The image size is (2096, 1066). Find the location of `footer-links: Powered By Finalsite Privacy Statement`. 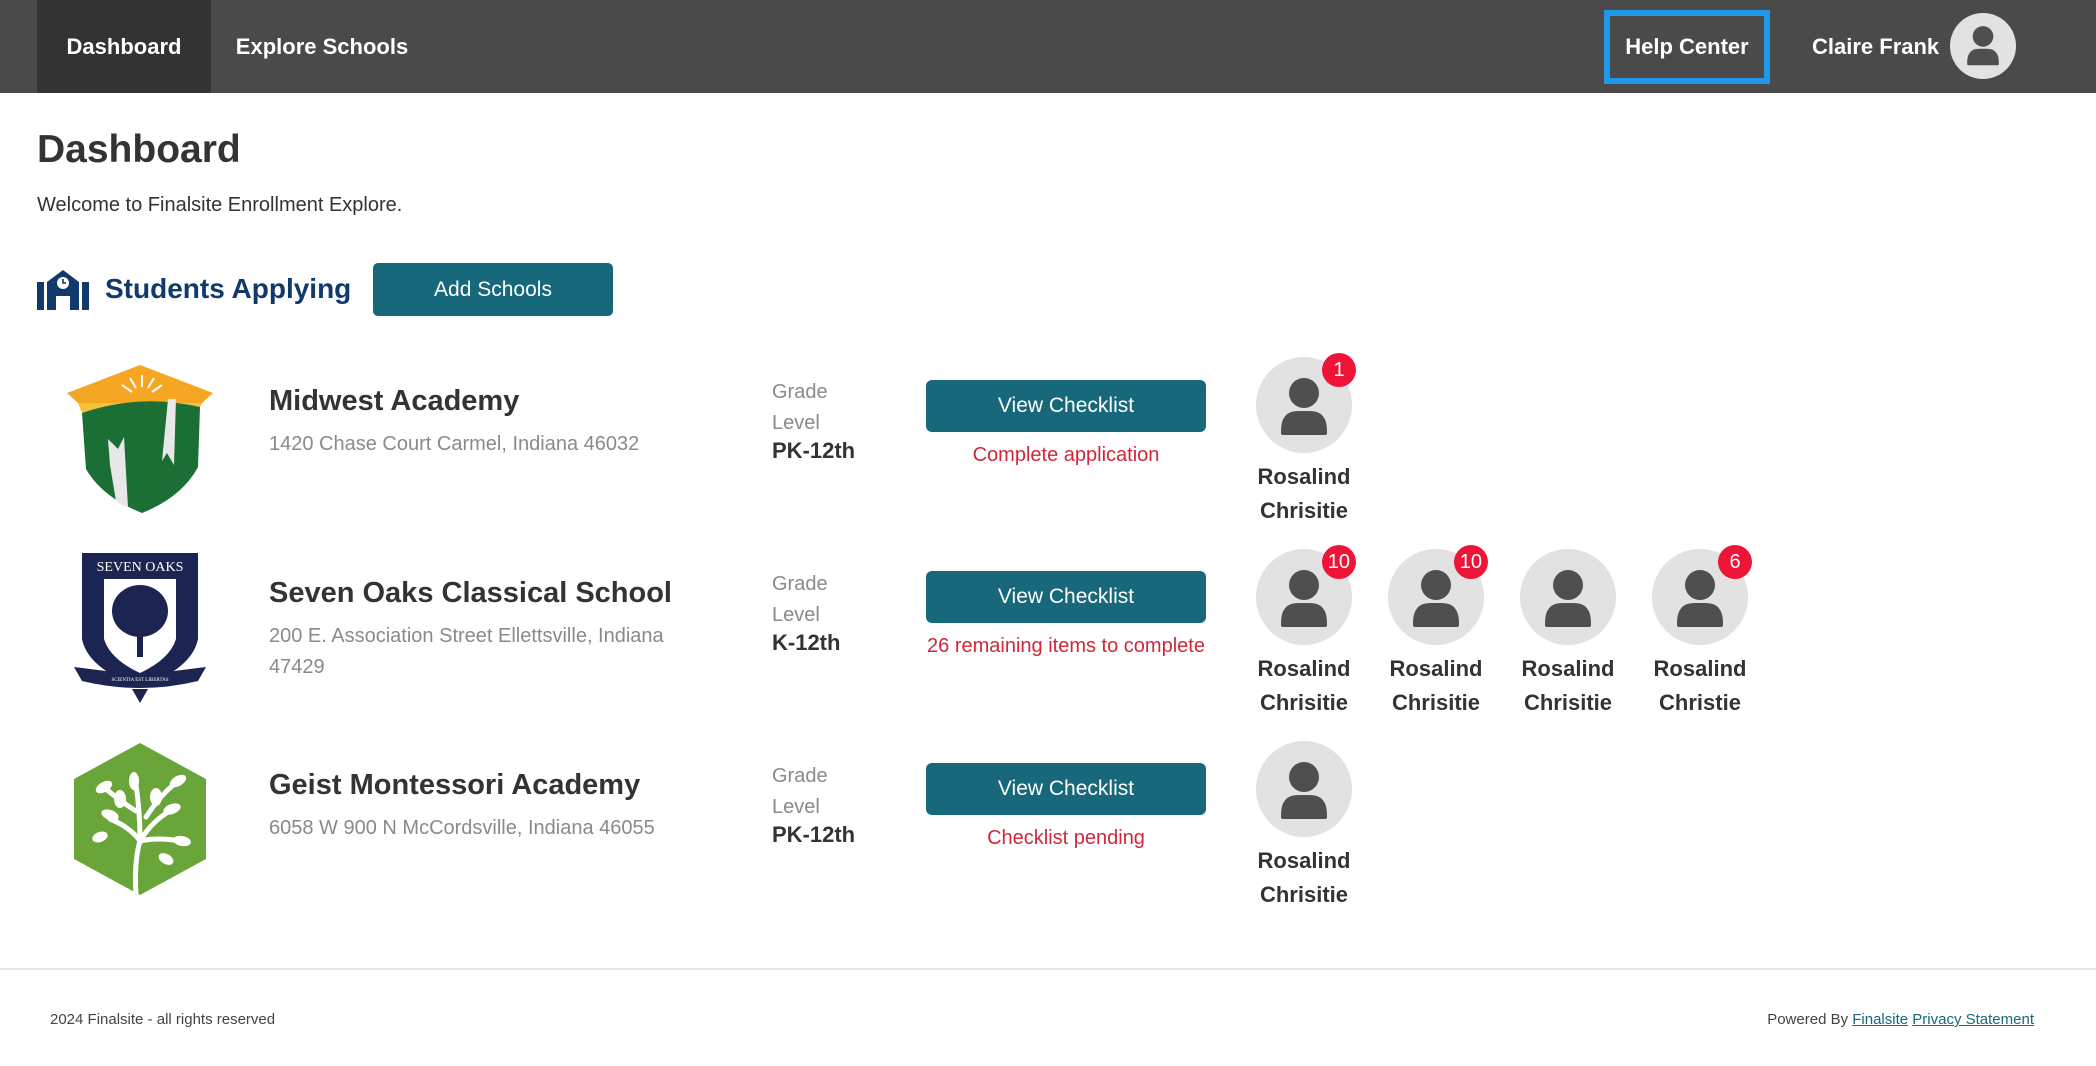

footer-links: Powered By Finalsite Privacy Statement is located at coordinates (1900, 1019).